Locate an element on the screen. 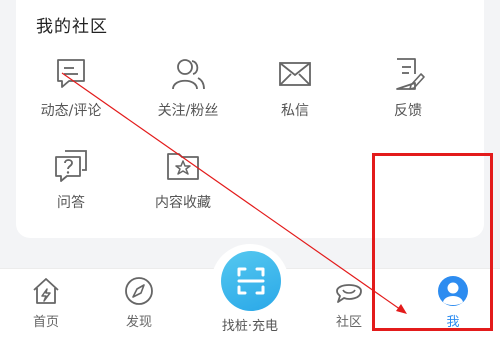  community-item-label: 私信 is located at coordinates (295, 111).